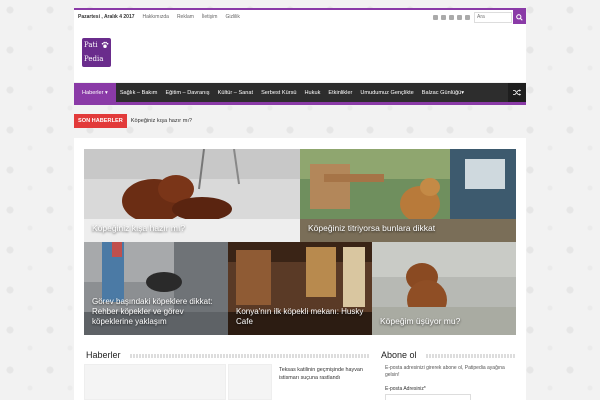 The width and height of the screenshot is (600, 400). Describe the element at coordinates (250, 382) in the screenshot. I see `news-item-thumb` at that location.